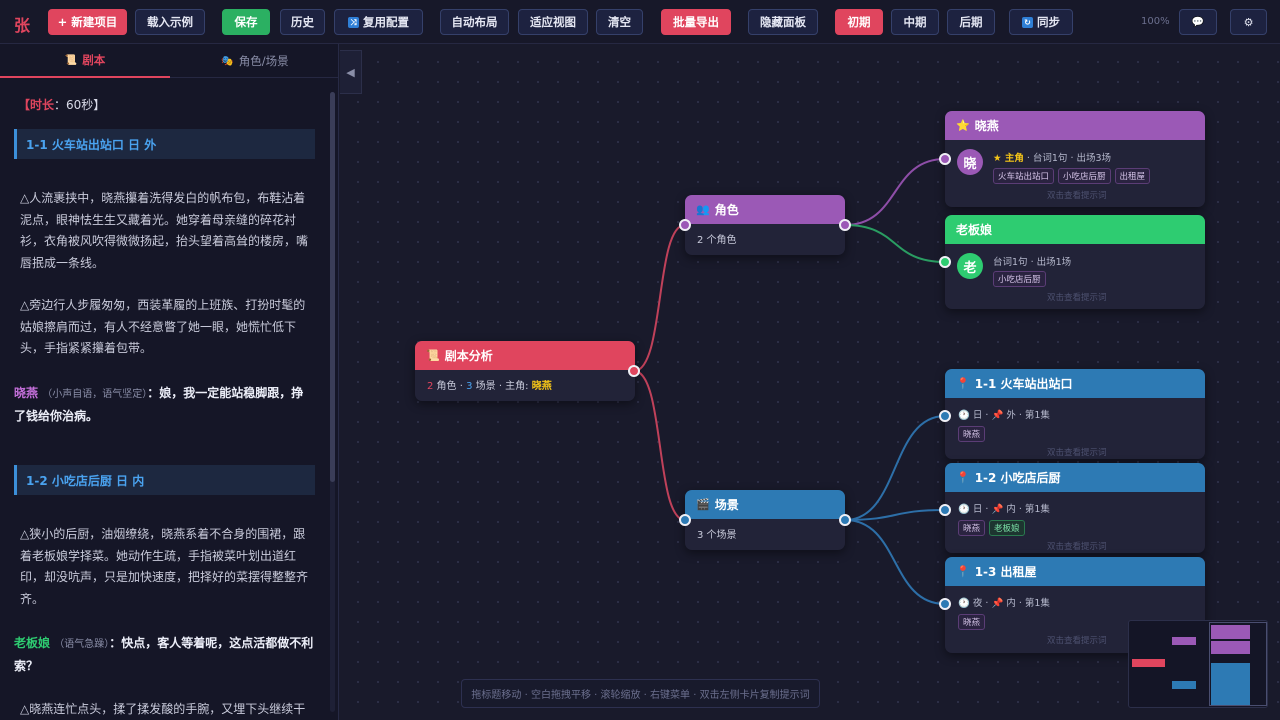 This screenshot has height=720, width=1280. I want to click on tab-script: 📜 剧本, so click(85, 61).